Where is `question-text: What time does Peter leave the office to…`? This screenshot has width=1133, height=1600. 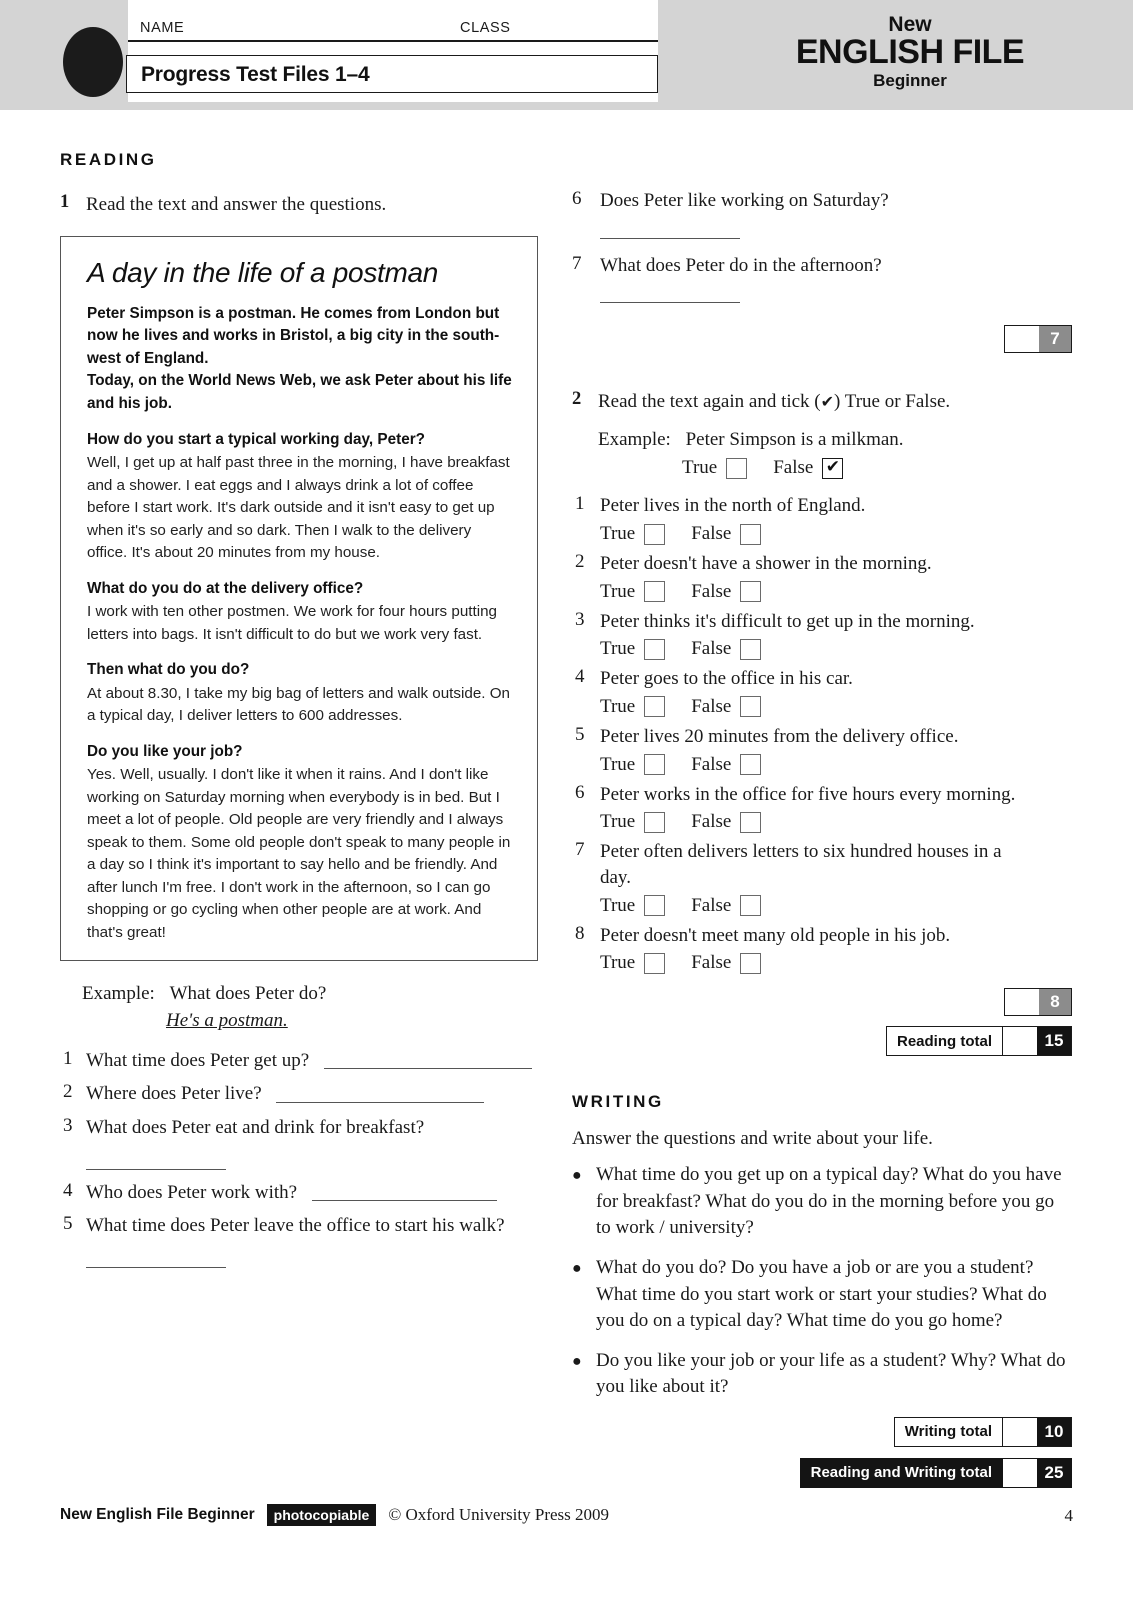 question-text: What time does Peter leave the office to… is located at coordinates (295, 1226).